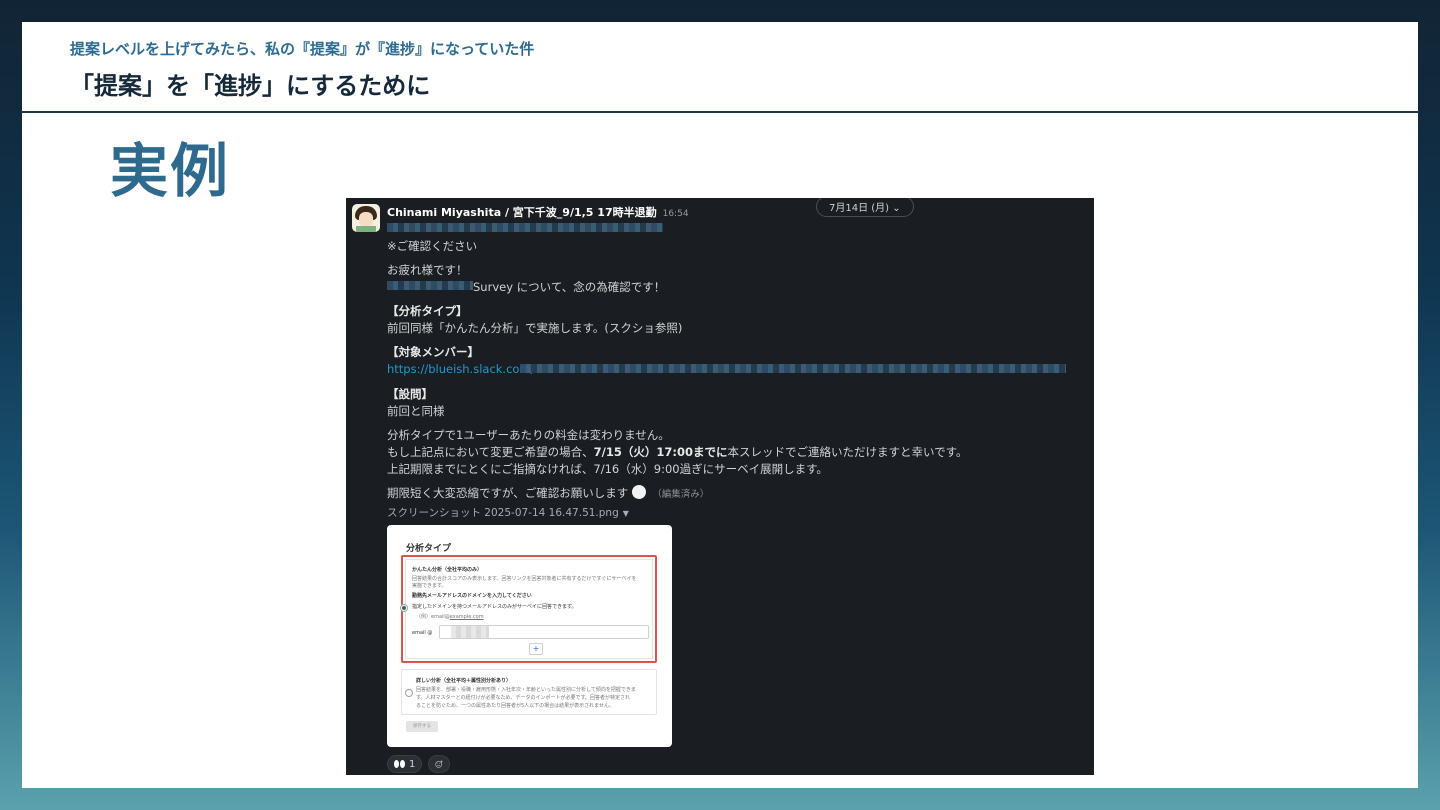  Describe the element at coordinates (681, 494) in the screenshot. I see `edited-label: （編集済み）` at that location.